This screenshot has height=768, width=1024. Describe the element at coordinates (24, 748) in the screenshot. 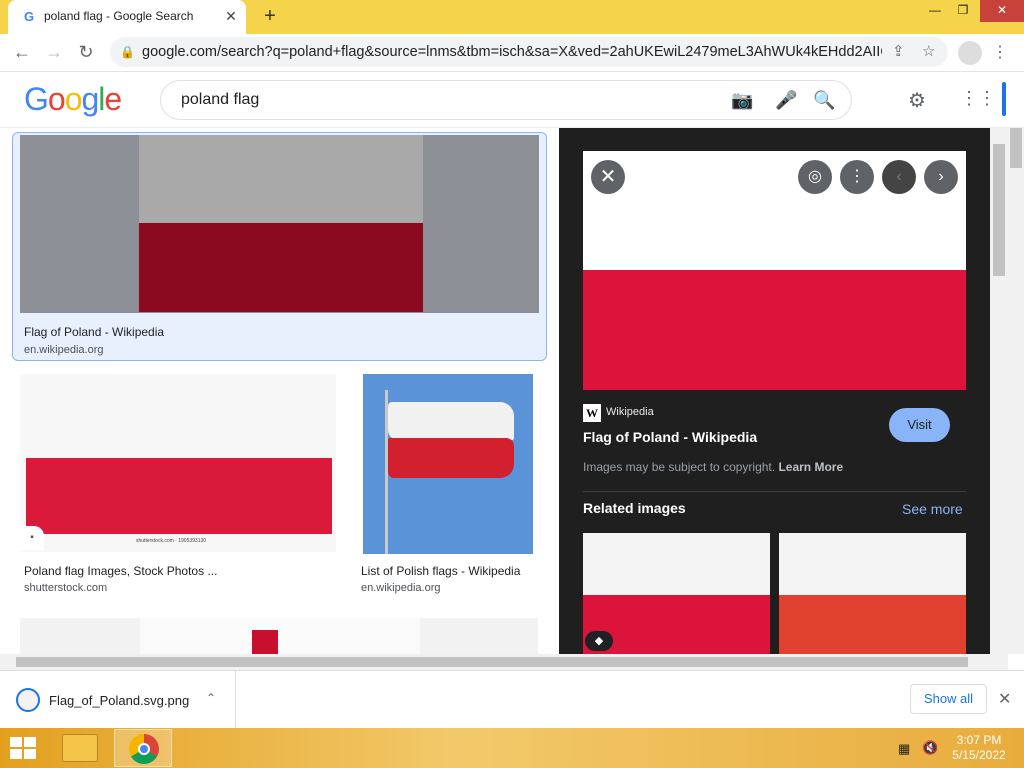

I see `windows-start-icon` at that location.